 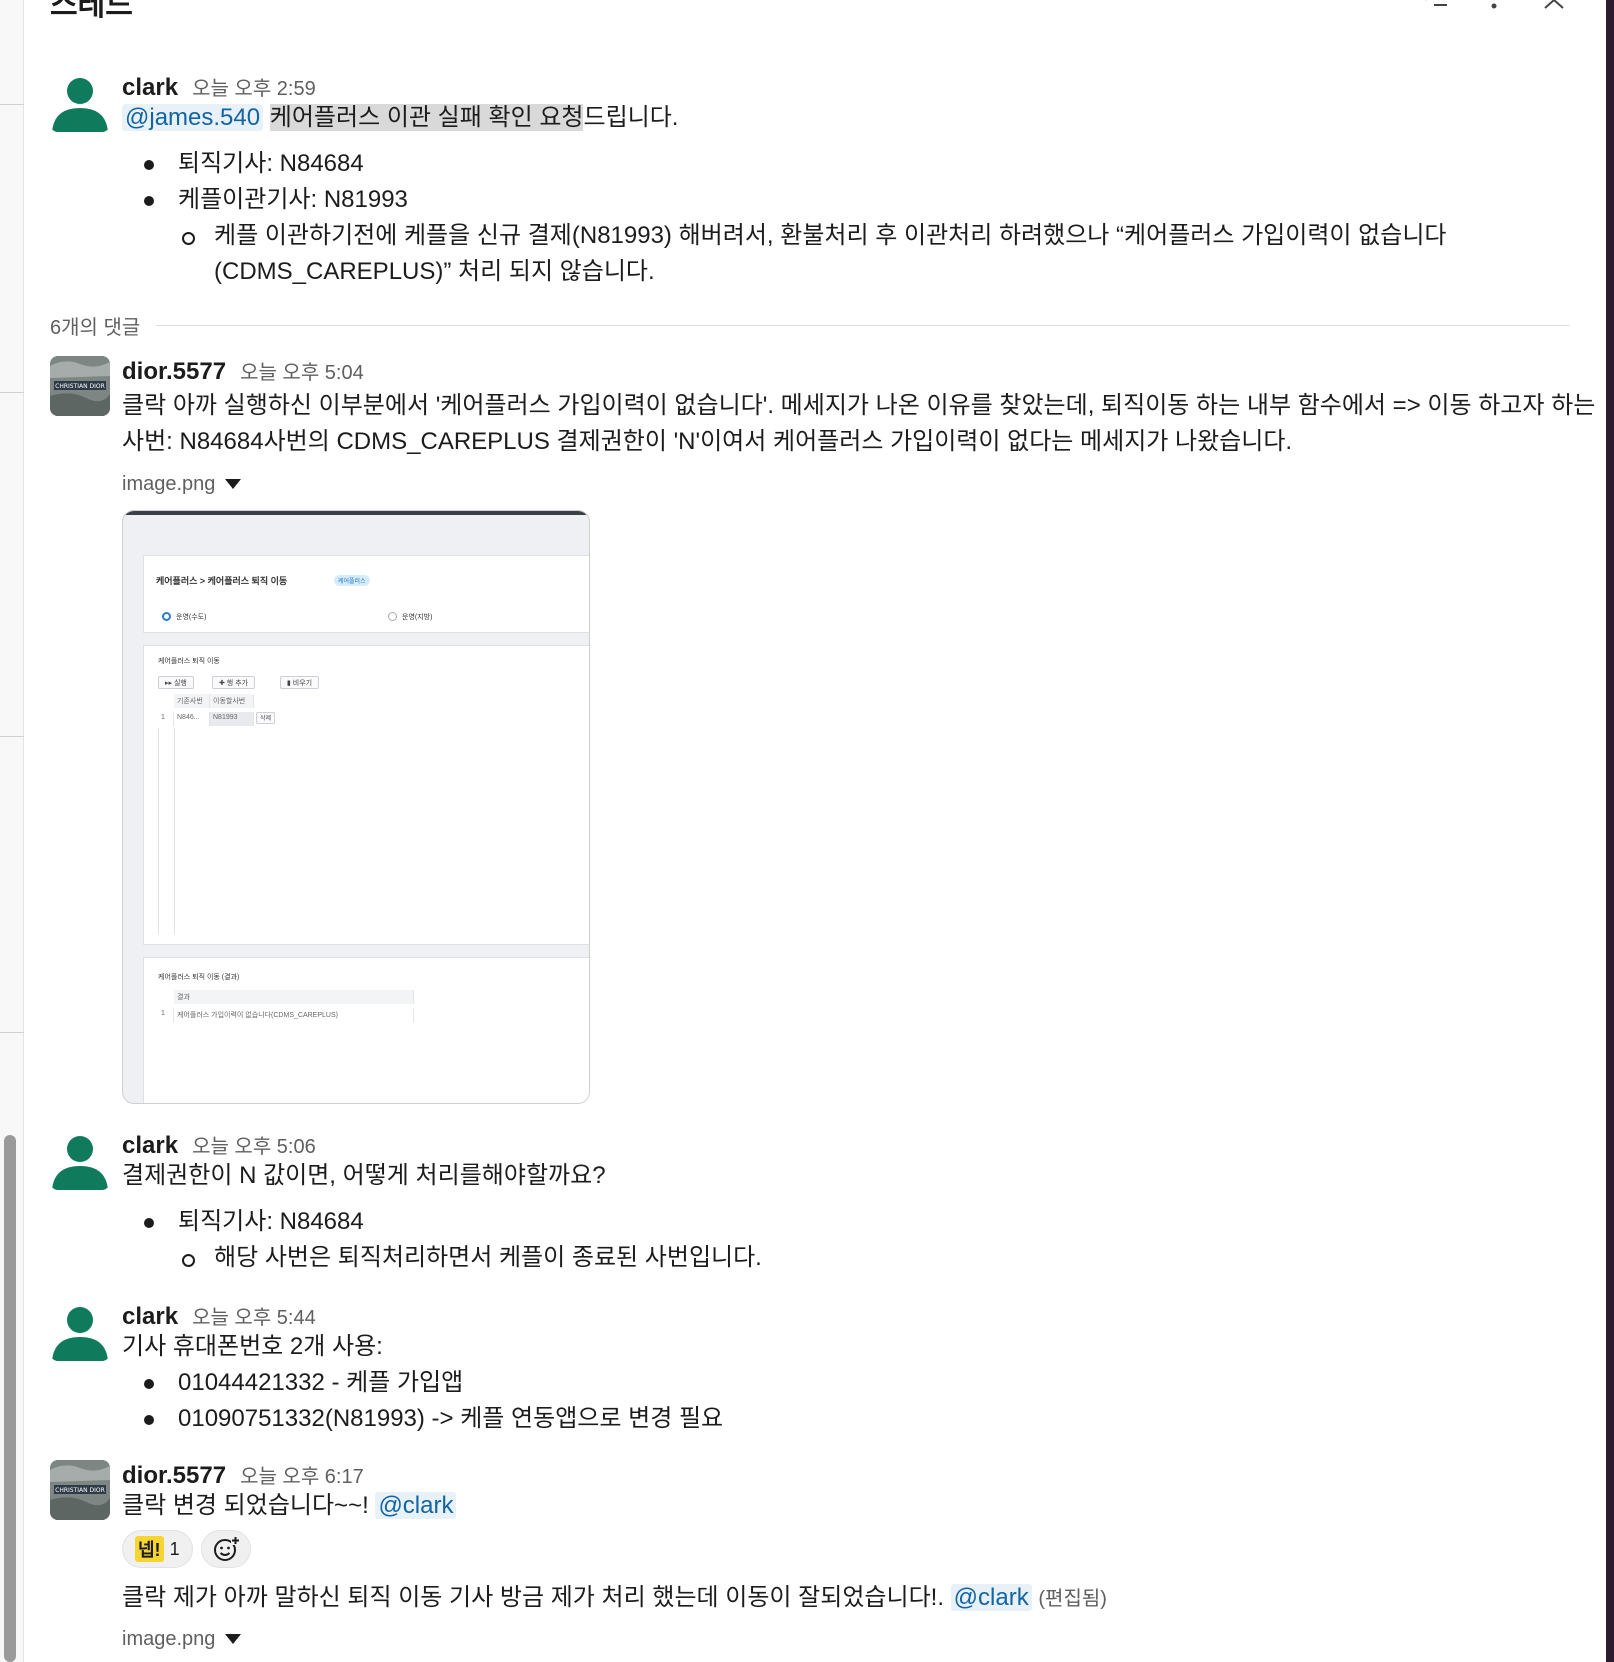 What do you see at coordinates (864, 118) in the screenshot?
I see `message-text: @james.540 케어플러스 이관 실패 확인 요청드립니다.` at bounding box center [864, 118].